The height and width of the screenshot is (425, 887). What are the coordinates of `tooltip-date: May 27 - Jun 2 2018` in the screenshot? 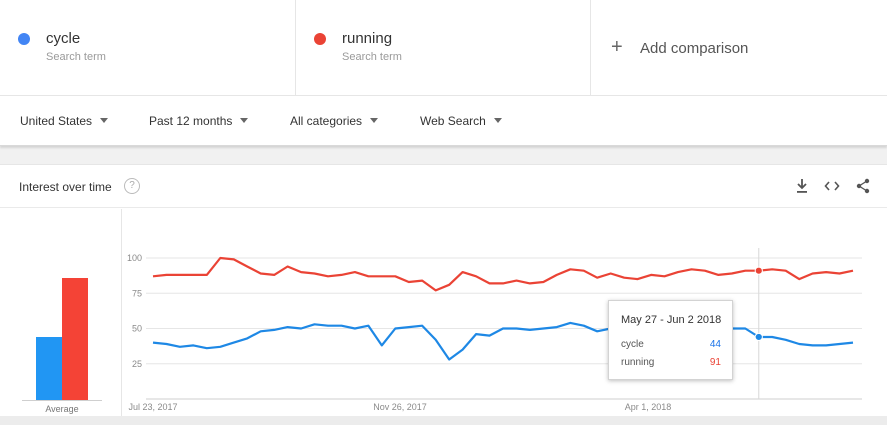 It's located at (671, 320).